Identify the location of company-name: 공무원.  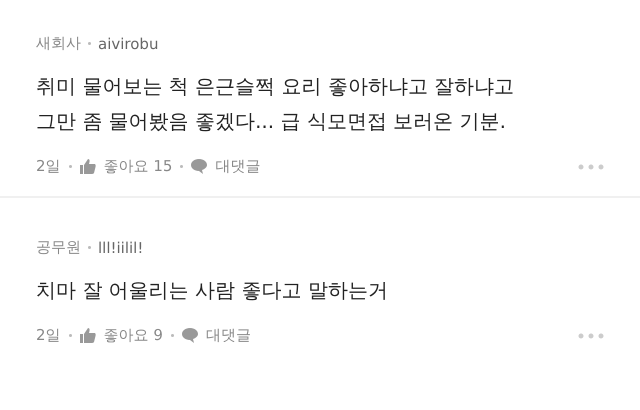
(58, 247).